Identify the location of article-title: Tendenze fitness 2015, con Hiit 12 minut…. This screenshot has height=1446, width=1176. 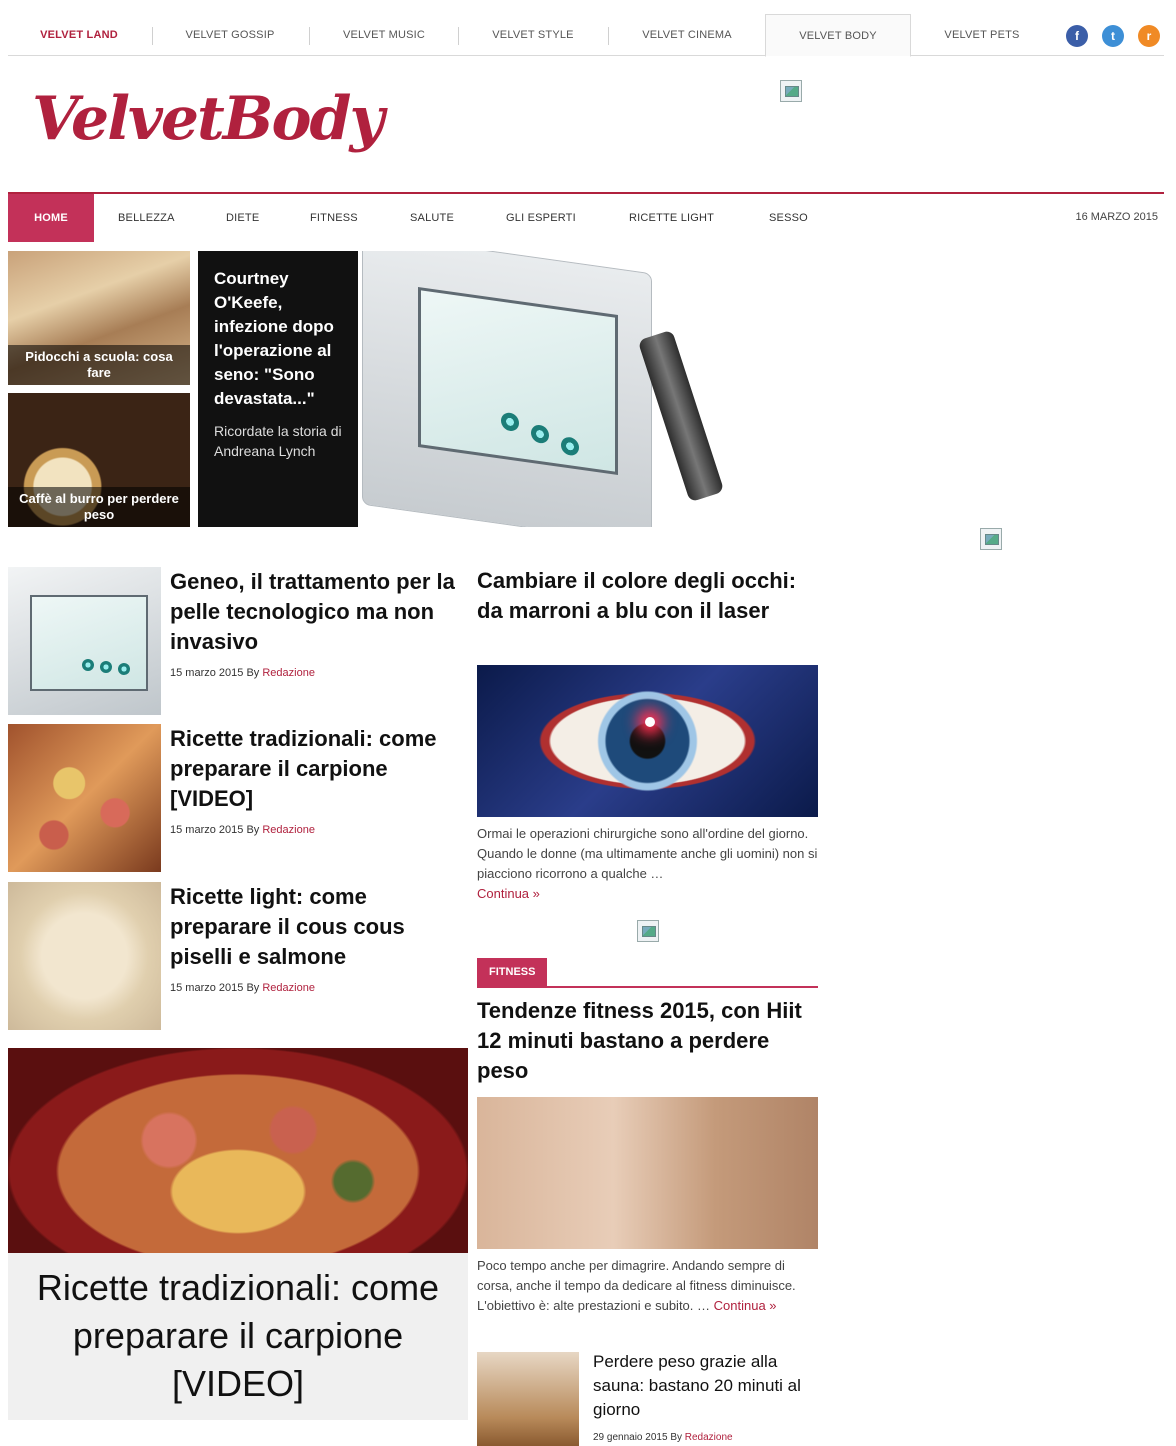
(649, 1041).